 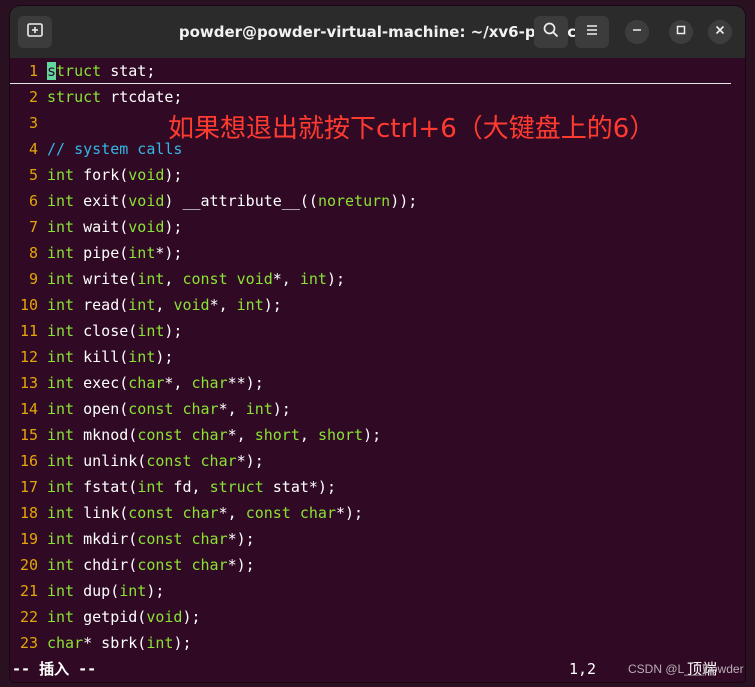 I want to click on code-line: 3, so click(x=28, y=123).